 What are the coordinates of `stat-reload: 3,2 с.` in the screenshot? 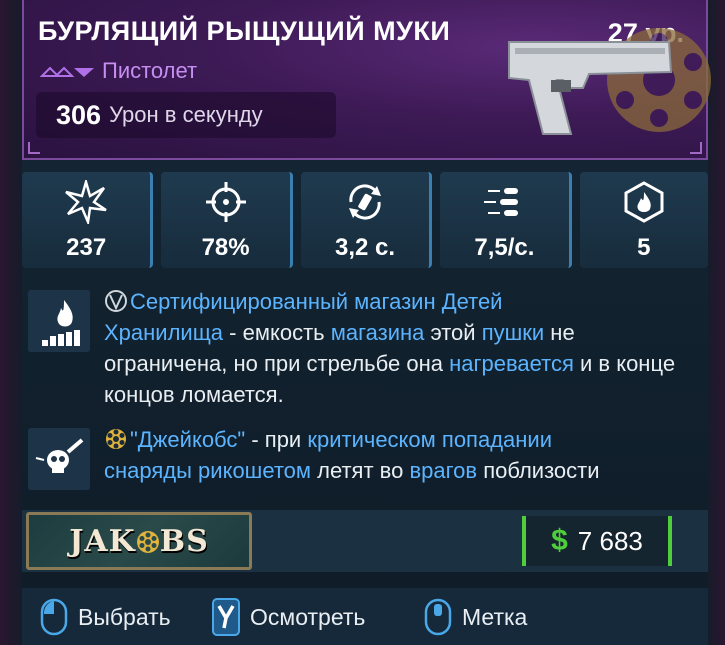 It's located at (366, 220).